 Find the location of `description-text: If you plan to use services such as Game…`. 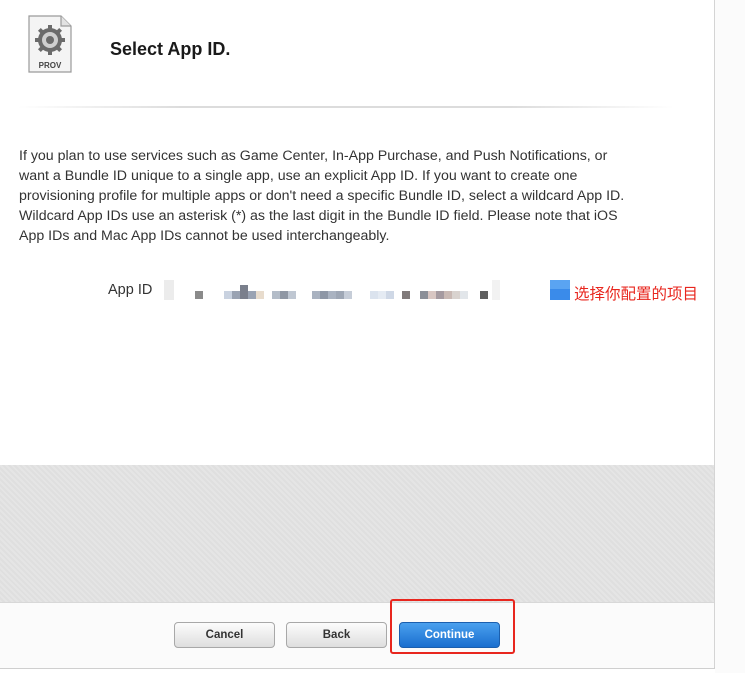

description-text: If you plan to use services such as Game… is located at coordinates (329, 196).